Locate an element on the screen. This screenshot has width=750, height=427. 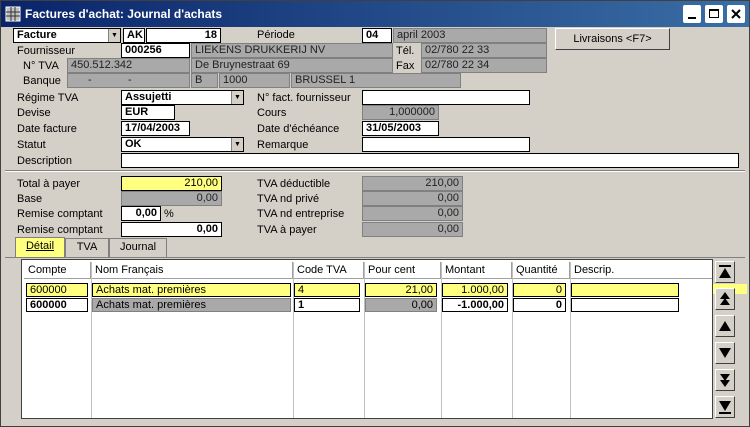
tab-tva-label: TVA is located at coordinates (87, 247).